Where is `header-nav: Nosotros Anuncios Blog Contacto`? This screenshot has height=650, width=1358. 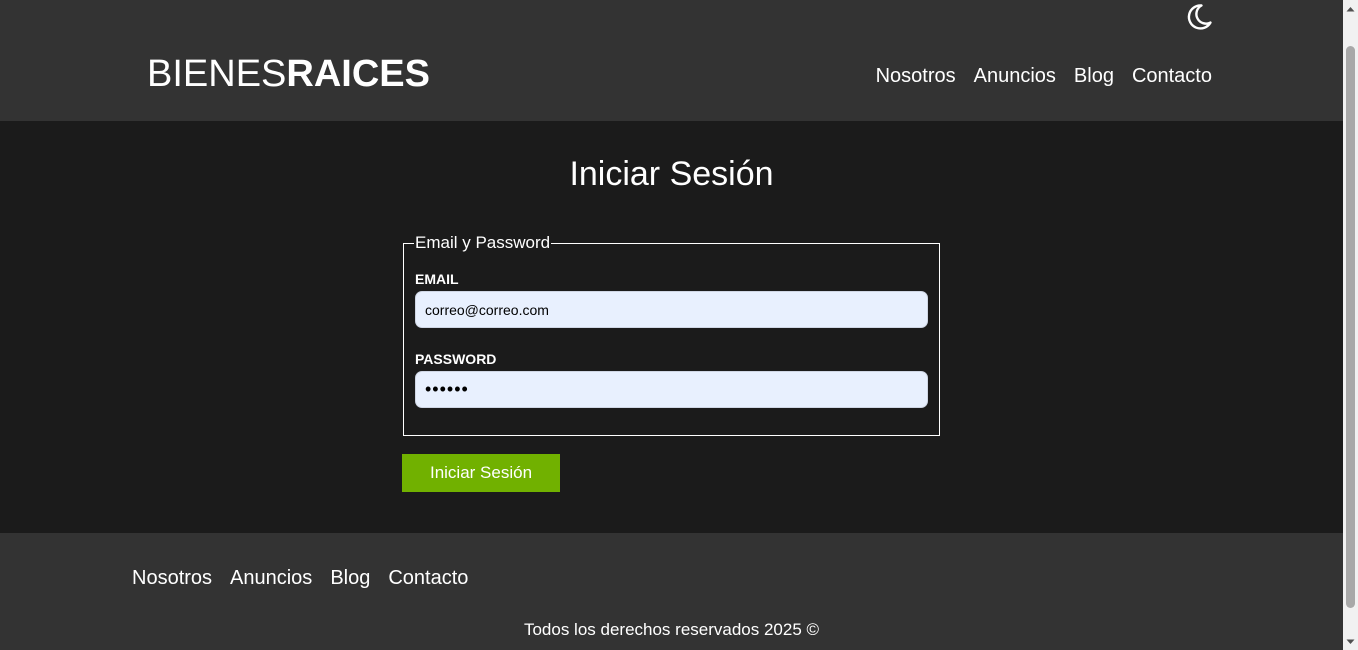 header-nav: Nosotros Anuncios Blog Contacto is located at coordinates (1044, 76).